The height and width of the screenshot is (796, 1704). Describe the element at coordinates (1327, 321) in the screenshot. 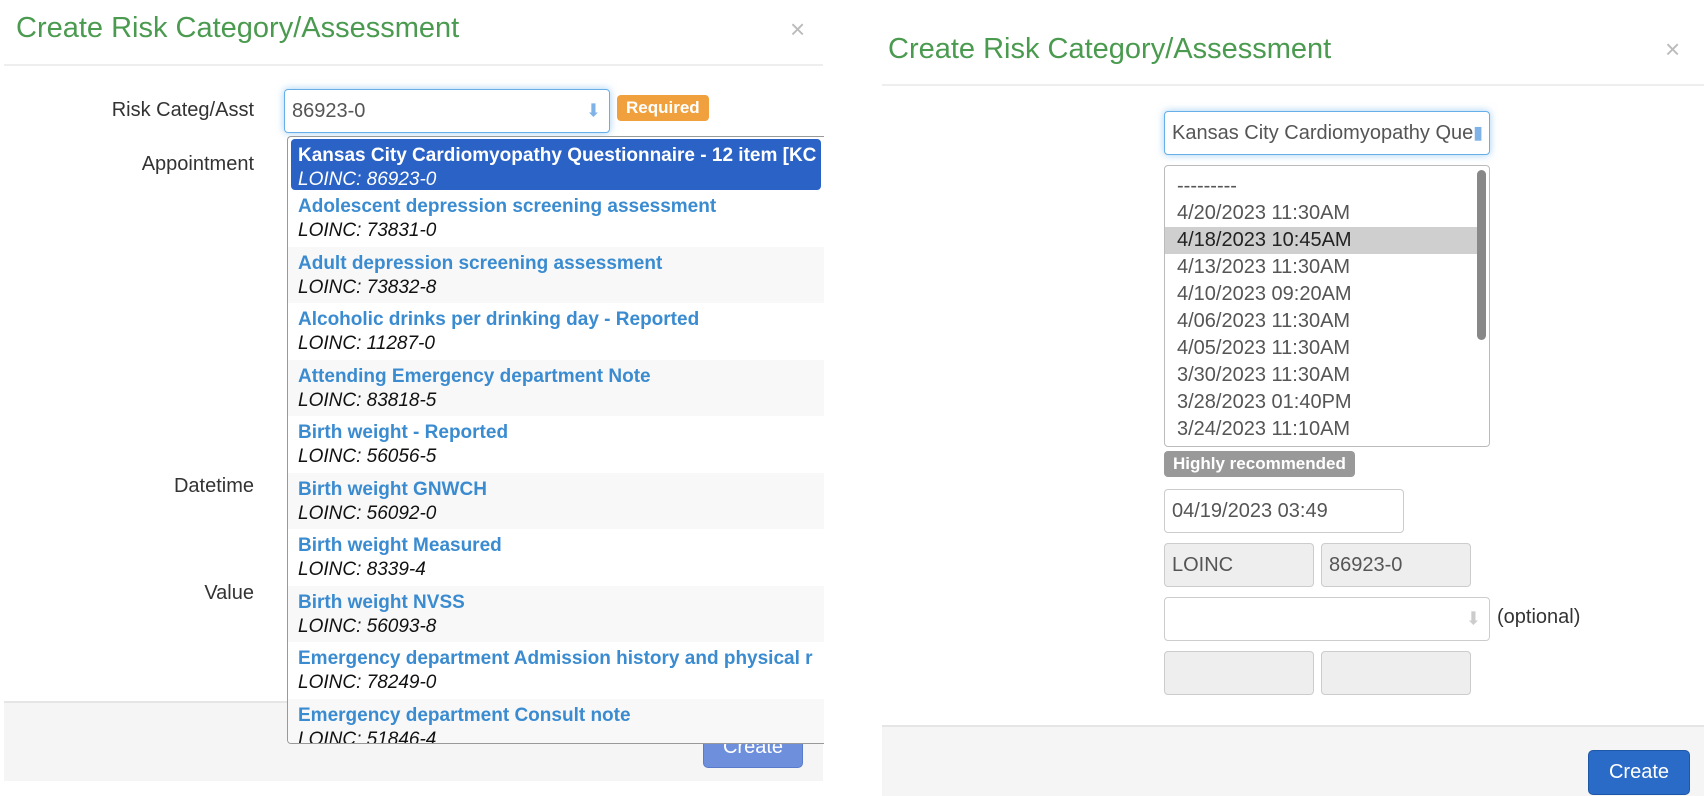

I see `appointment-option: 4/06/2023 11:30AM` at that location.